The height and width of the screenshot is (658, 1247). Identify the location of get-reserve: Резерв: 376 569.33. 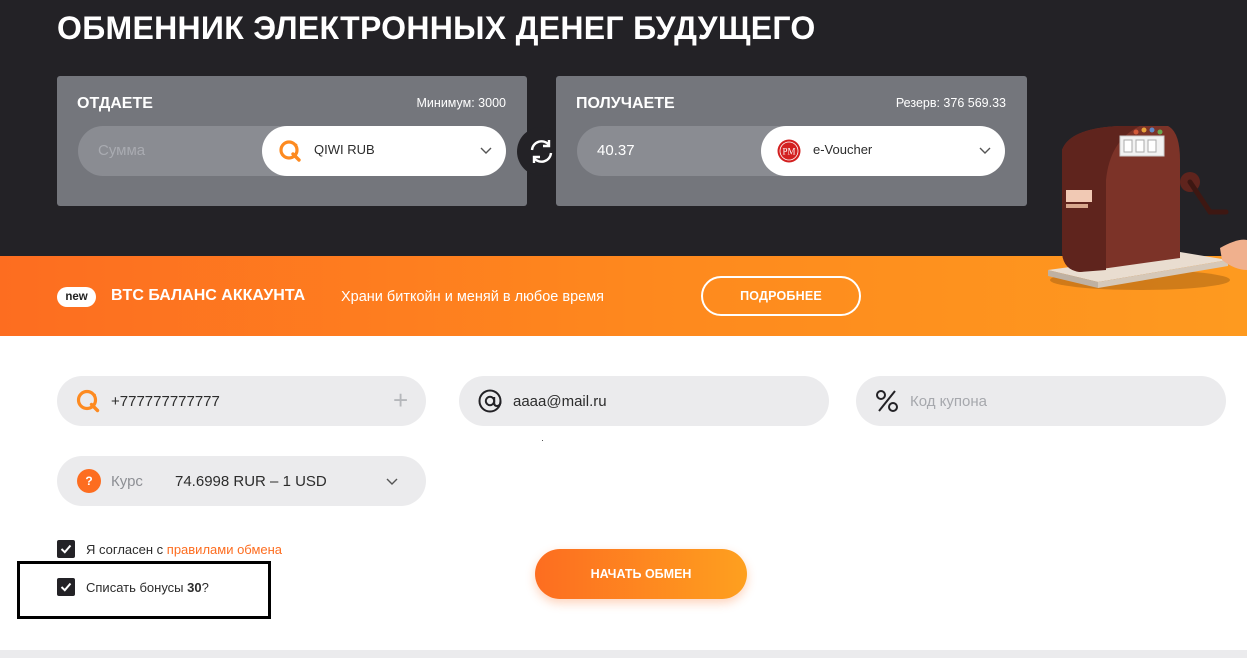
(950, 103).